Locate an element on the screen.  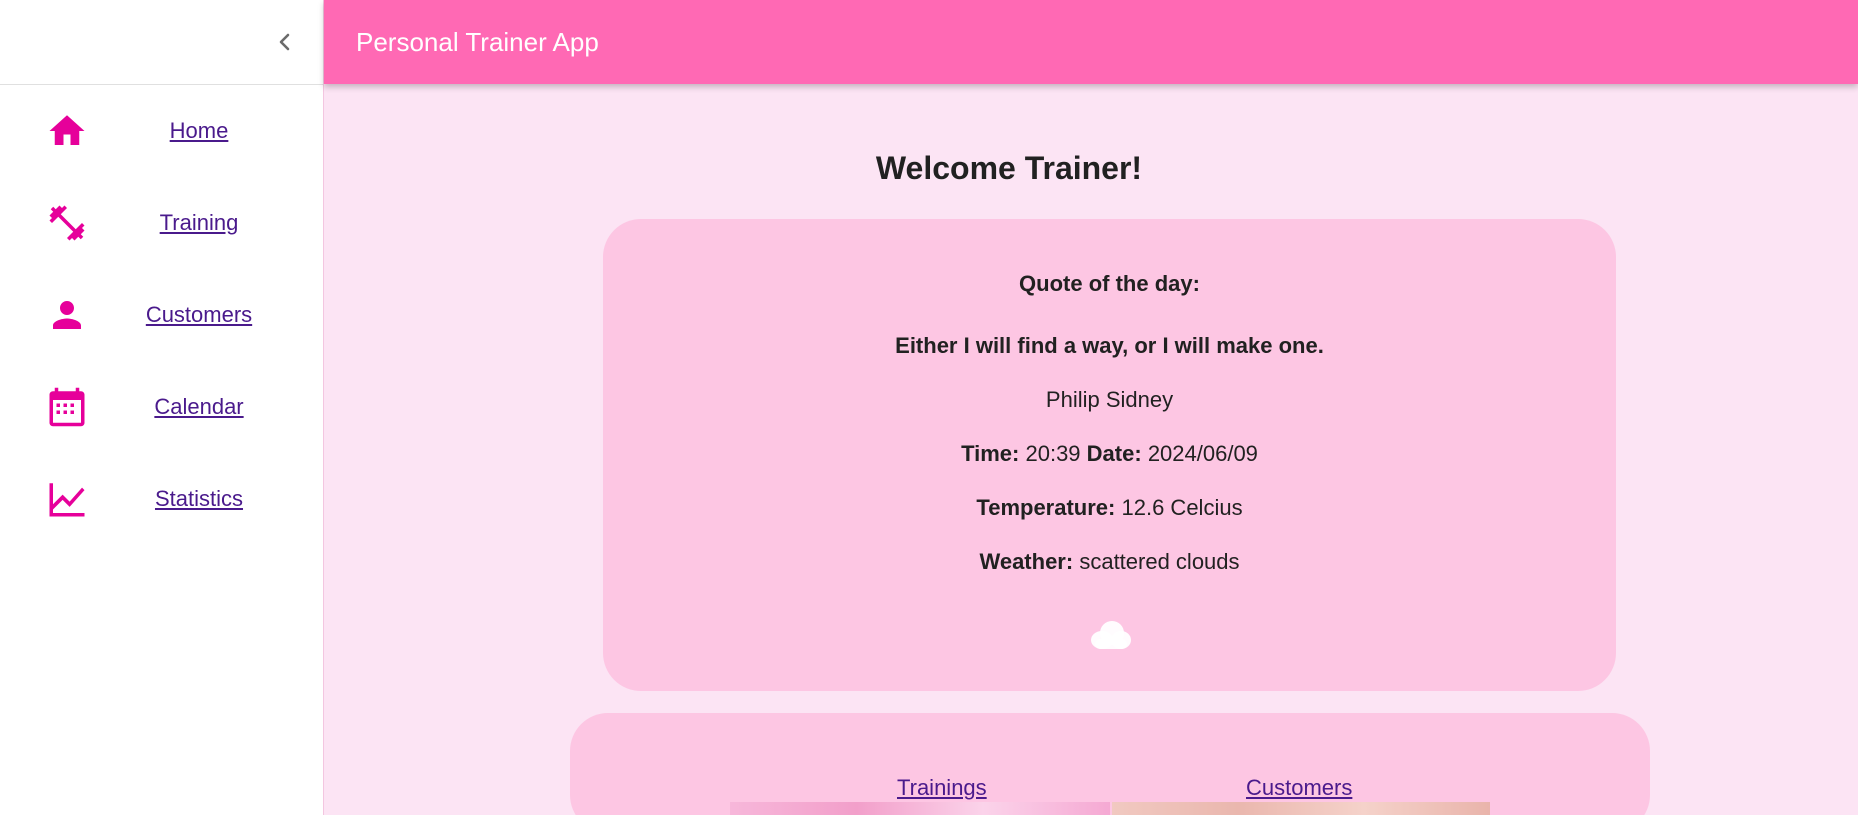
weather-value: scattered clouds is located at coordinates (1159, 561).